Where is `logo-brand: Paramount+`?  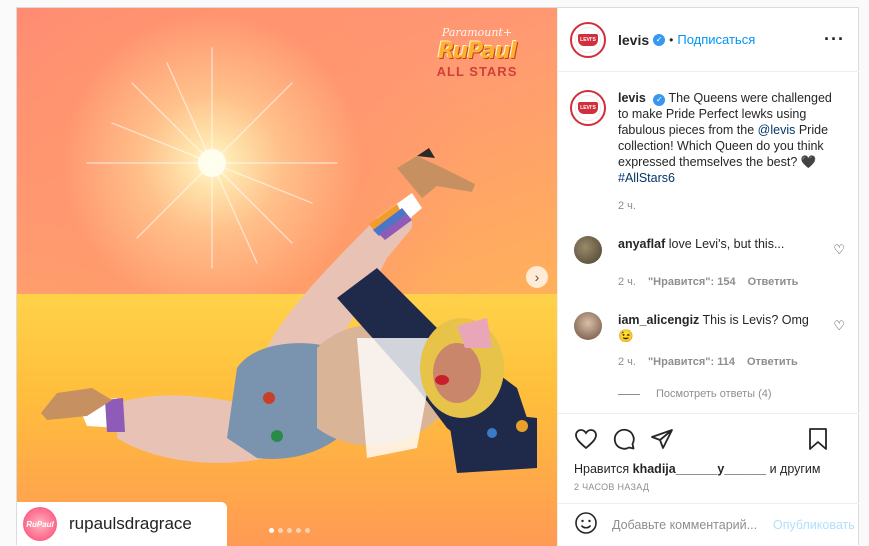 logo-brand: Paramount+ is located at coordinates (477, 32).